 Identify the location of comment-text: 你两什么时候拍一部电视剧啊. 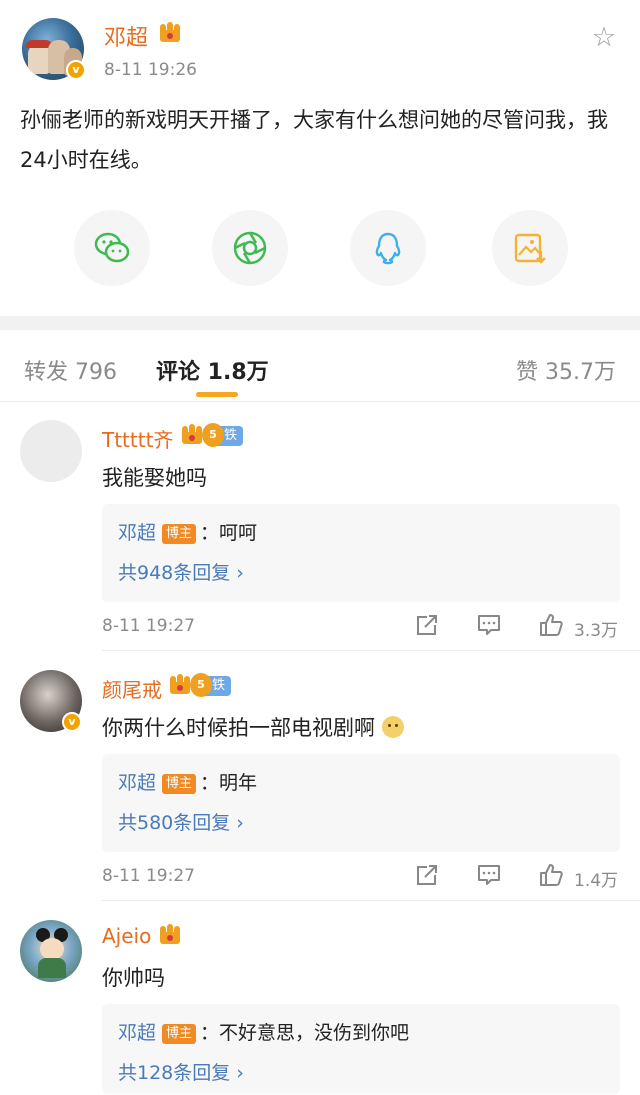
(253, 727).